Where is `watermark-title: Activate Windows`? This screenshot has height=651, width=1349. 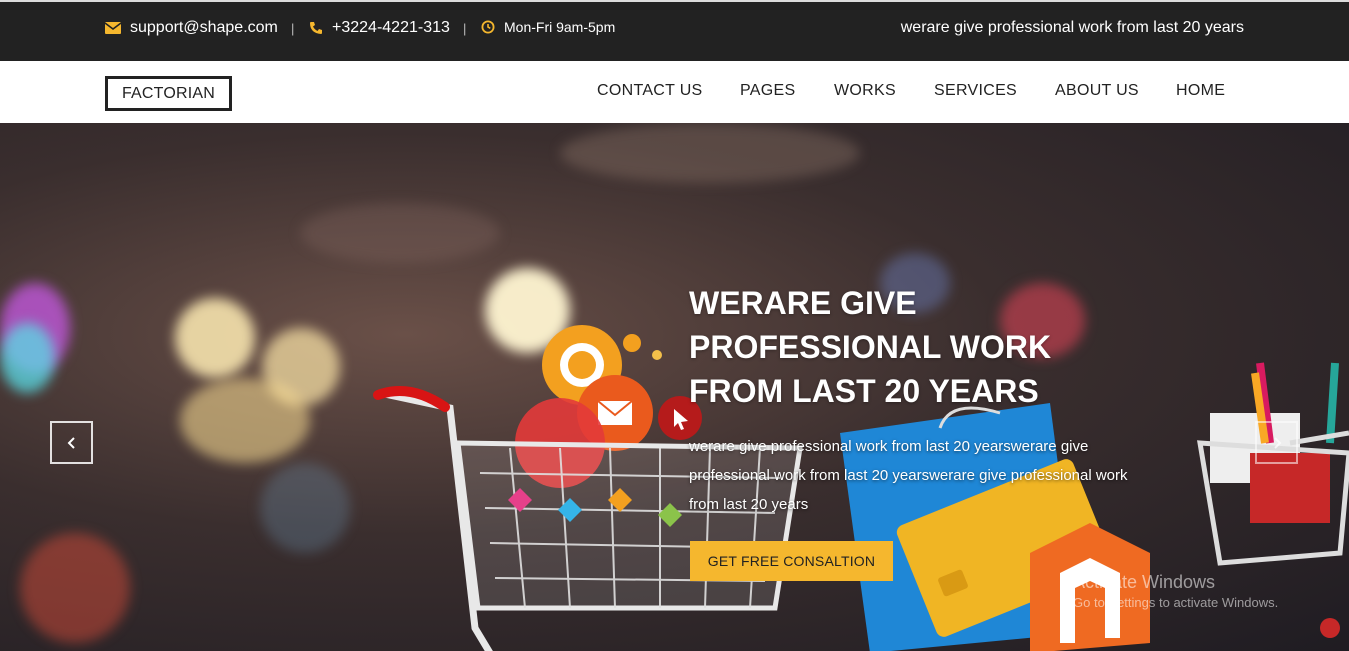
watermark-title: Activate Windows is located at coordinates (1144, 582).